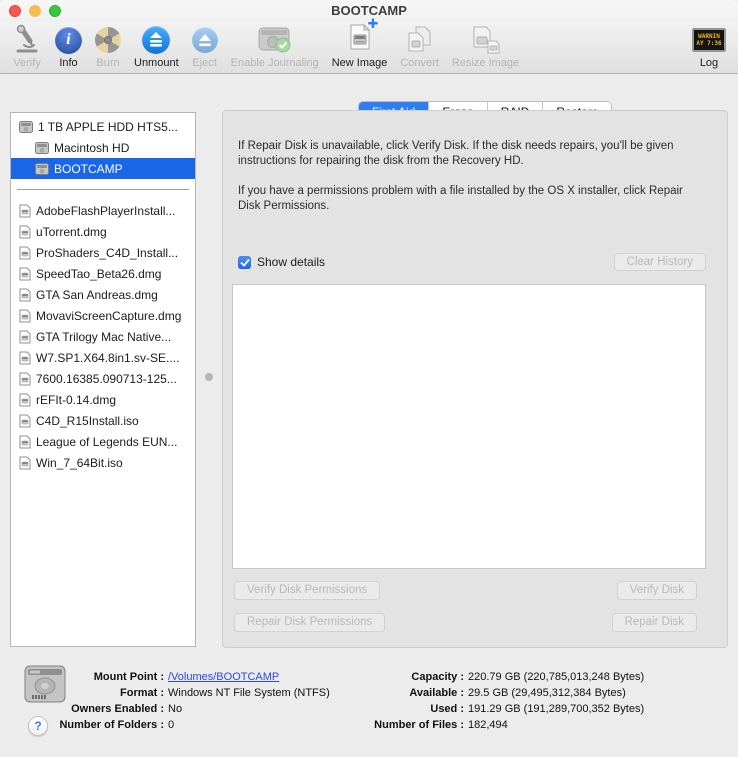  I want to click on sidebar-item-label: GTA San Andreas.dmg, so click(97, 294).